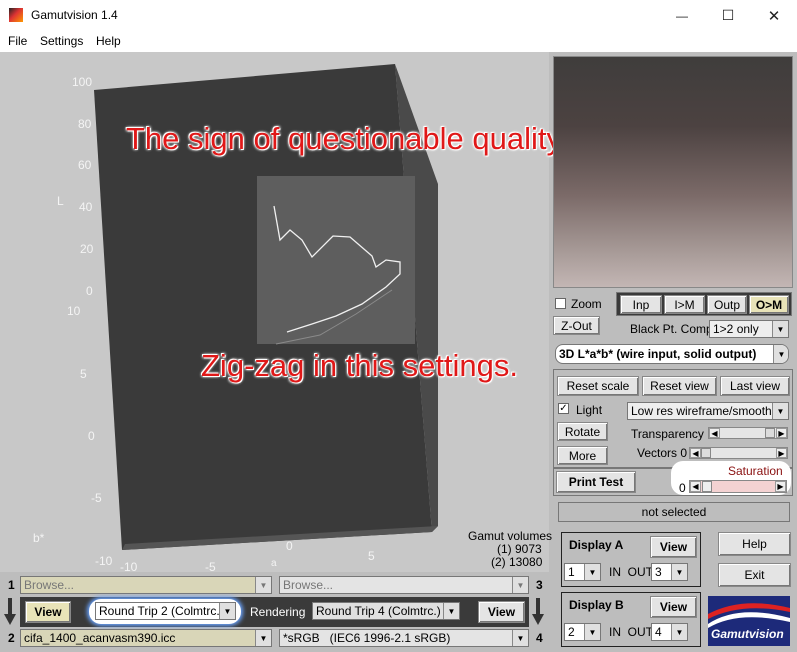 This screenshot has height=652, width=797. Describe the element at coordinates (682, 488) in the screenshot. I see `saturation-value: 0` at that location.